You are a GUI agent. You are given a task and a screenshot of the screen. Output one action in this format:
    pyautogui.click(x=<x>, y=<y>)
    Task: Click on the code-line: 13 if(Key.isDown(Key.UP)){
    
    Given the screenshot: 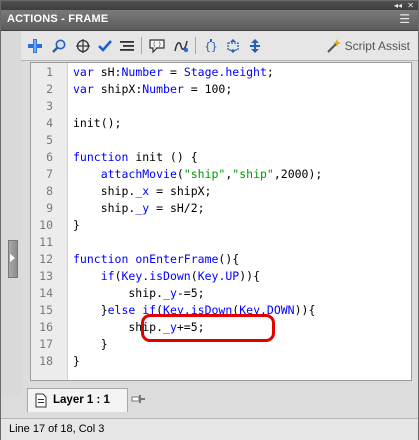 What is the action you would take?
    pyautogui.click(x=221, y=276)
    